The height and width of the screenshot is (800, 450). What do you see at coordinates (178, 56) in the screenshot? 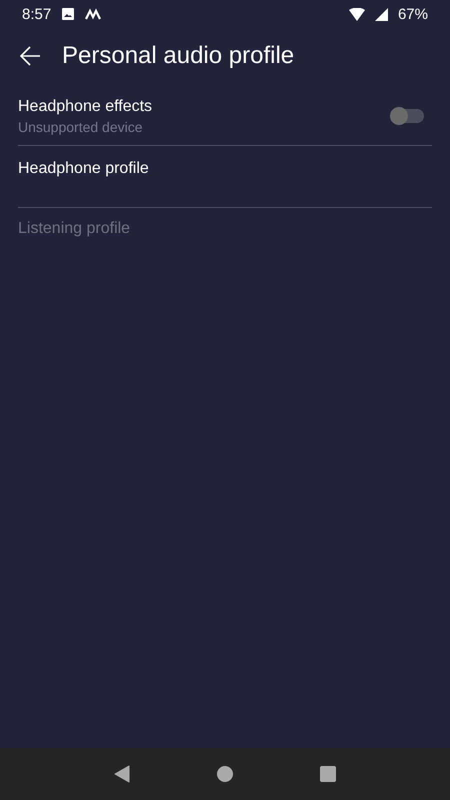
I see `page-title: Personal audio profile` at bounding box center [178, 56].